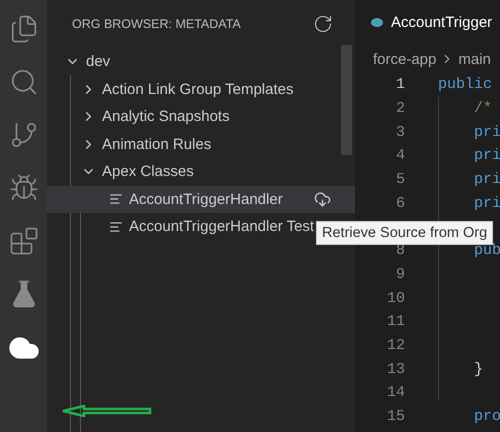  I want to click on scrollbar, so click(346, 100).